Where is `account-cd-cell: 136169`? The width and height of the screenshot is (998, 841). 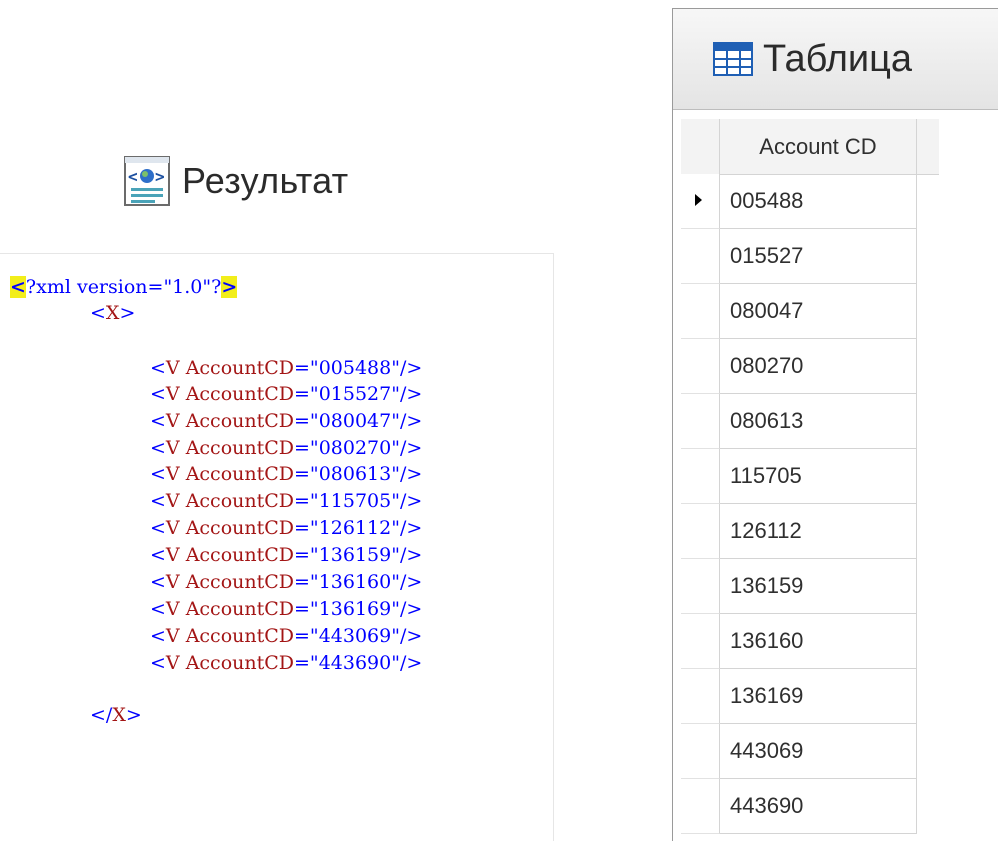 account-cd-cell: 136169 is located at coordinates (818, 696).